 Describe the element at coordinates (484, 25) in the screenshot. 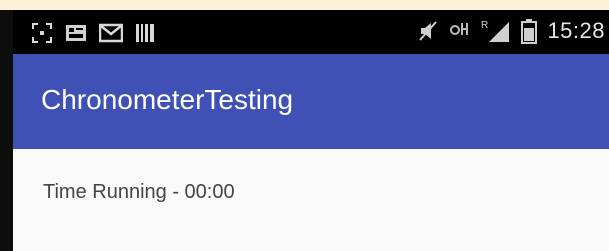

I see `roaming-label: R` at that location.